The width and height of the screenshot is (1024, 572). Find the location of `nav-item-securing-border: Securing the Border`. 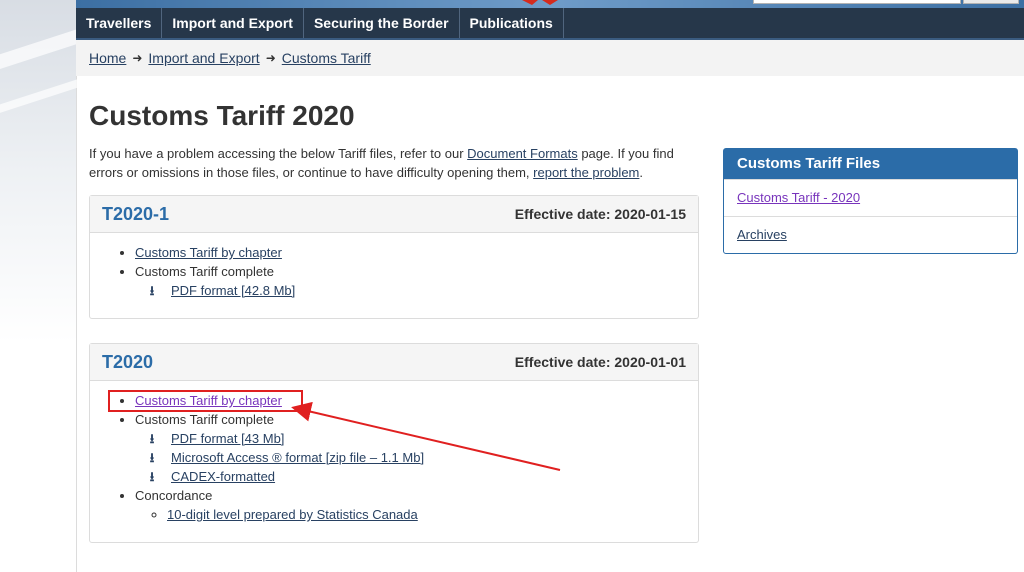

nav-item-securing-border: Securing the Border is located at coordinates (382, 23).